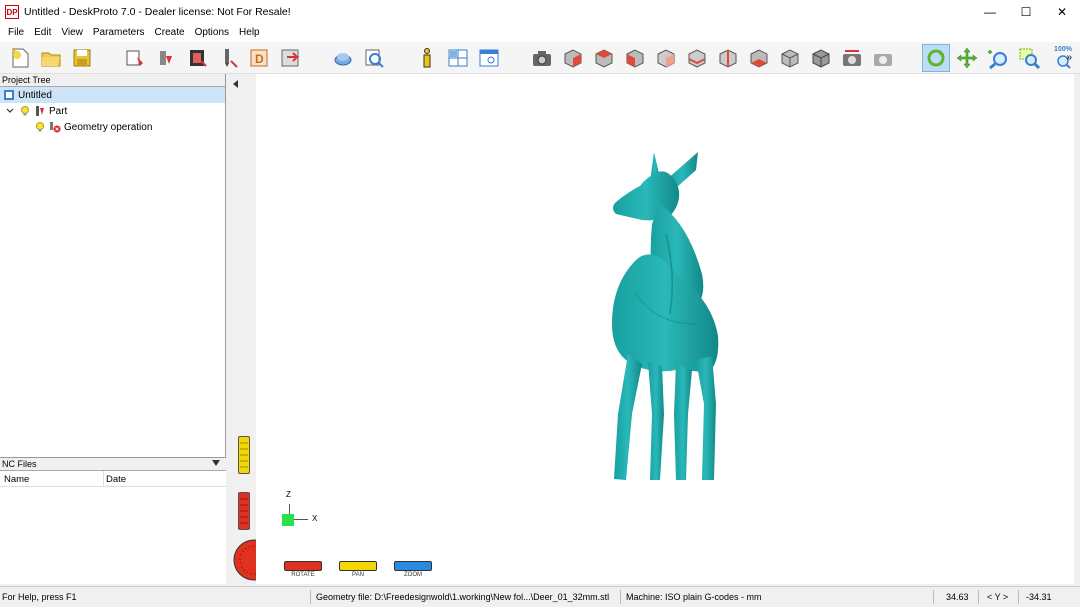 Image resolution: width=1080 pixels, height=607 pixels. I want to click on menu-options: Options, so click(212, 33).